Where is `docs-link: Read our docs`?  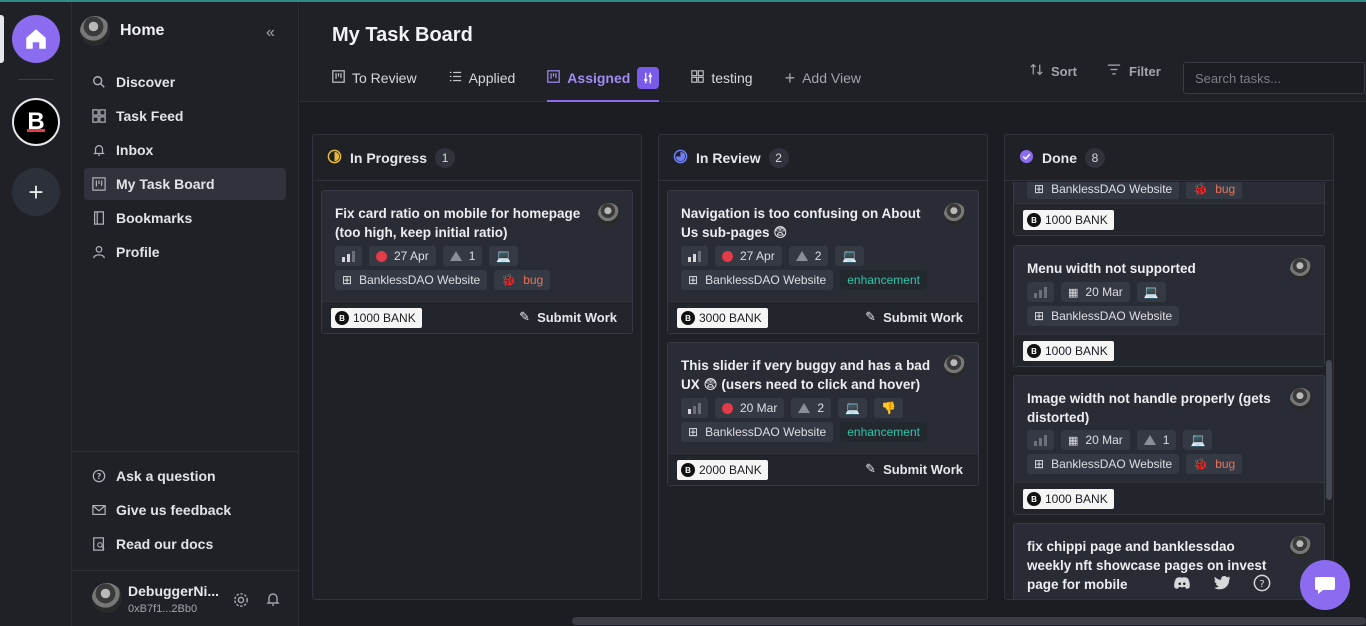 docs-link: Read our docs is located at coordinates (185, 544).